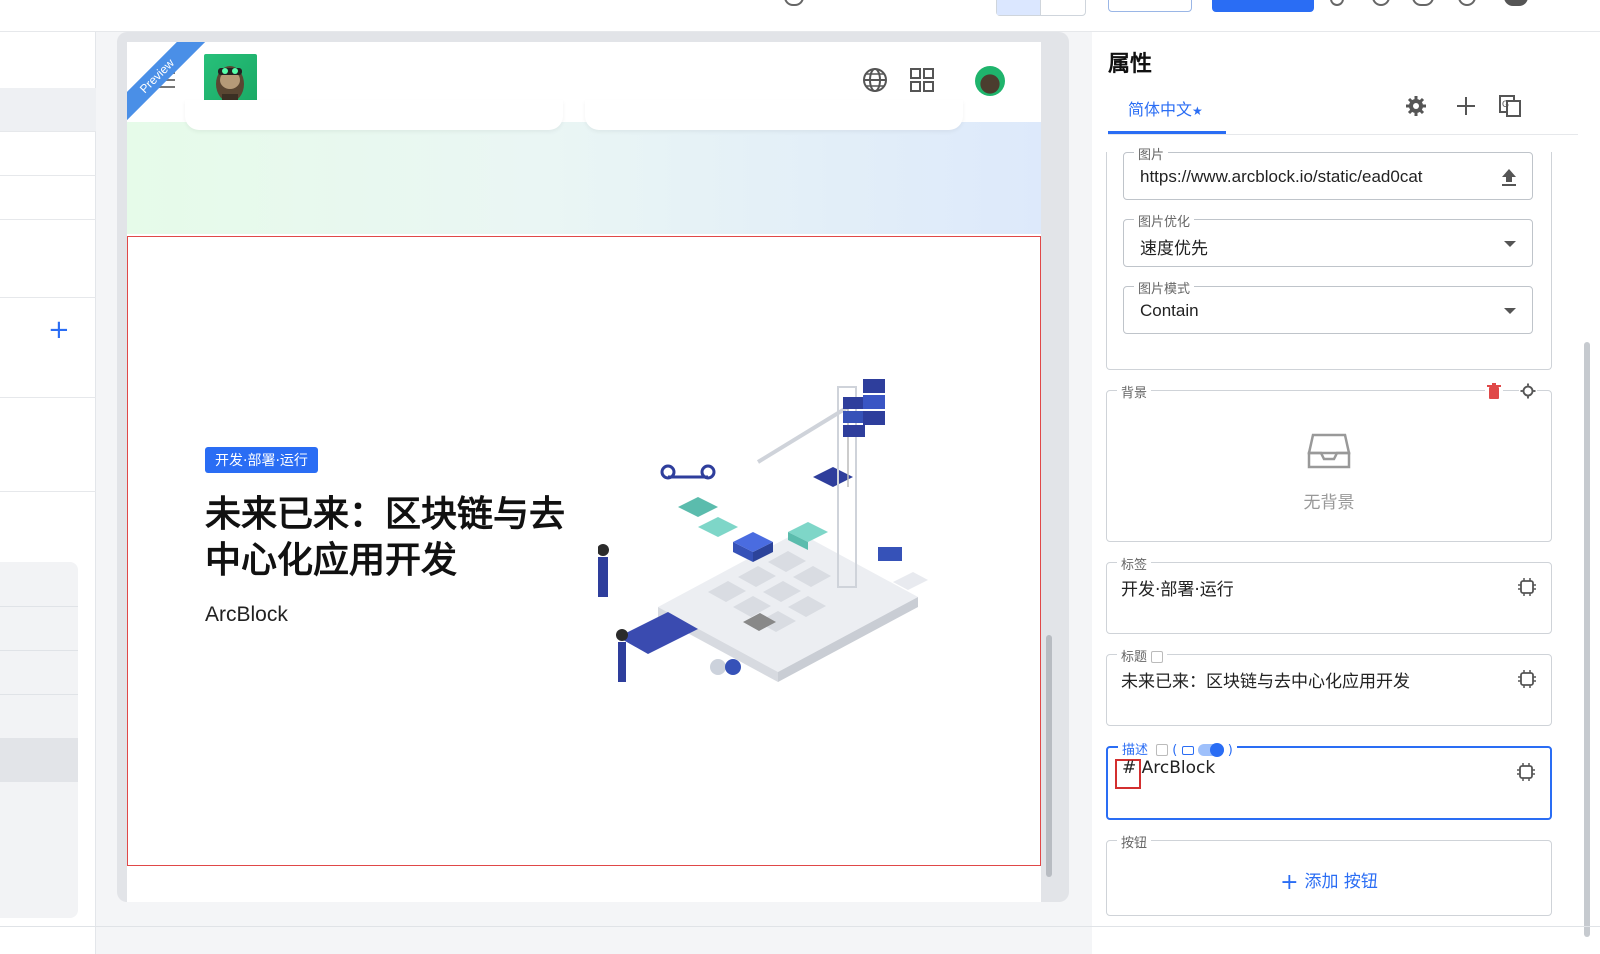  What do you see at coordinates (1162, 750) in the screenshot?
I see `description-checkbox` at bounding box center [1162, 750].